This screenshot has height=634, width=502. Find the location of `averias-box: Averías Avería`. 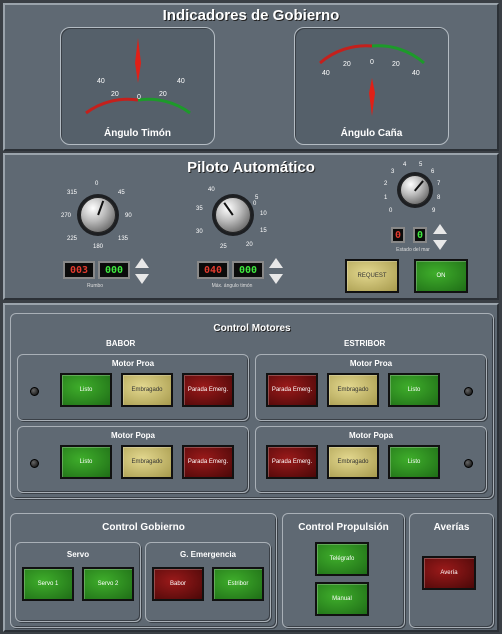

averias-box: Averías Avería is located at coordinates (451, 570).